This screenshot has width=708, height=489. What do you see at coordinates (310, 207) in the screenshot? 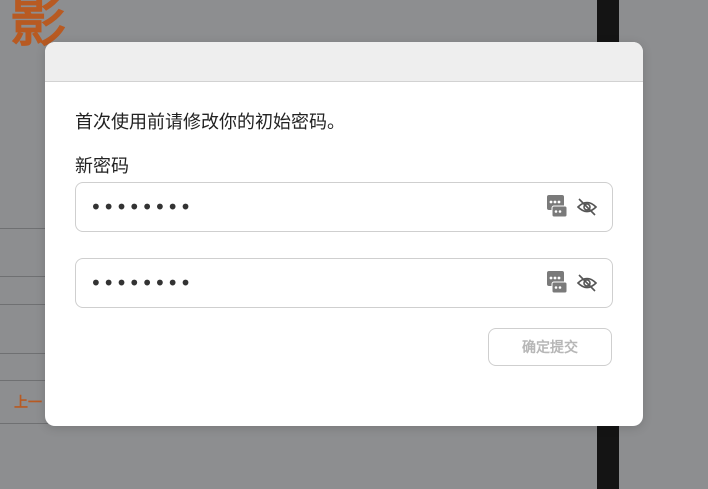
I see `new-password-input` at bounding box center [310, 207].